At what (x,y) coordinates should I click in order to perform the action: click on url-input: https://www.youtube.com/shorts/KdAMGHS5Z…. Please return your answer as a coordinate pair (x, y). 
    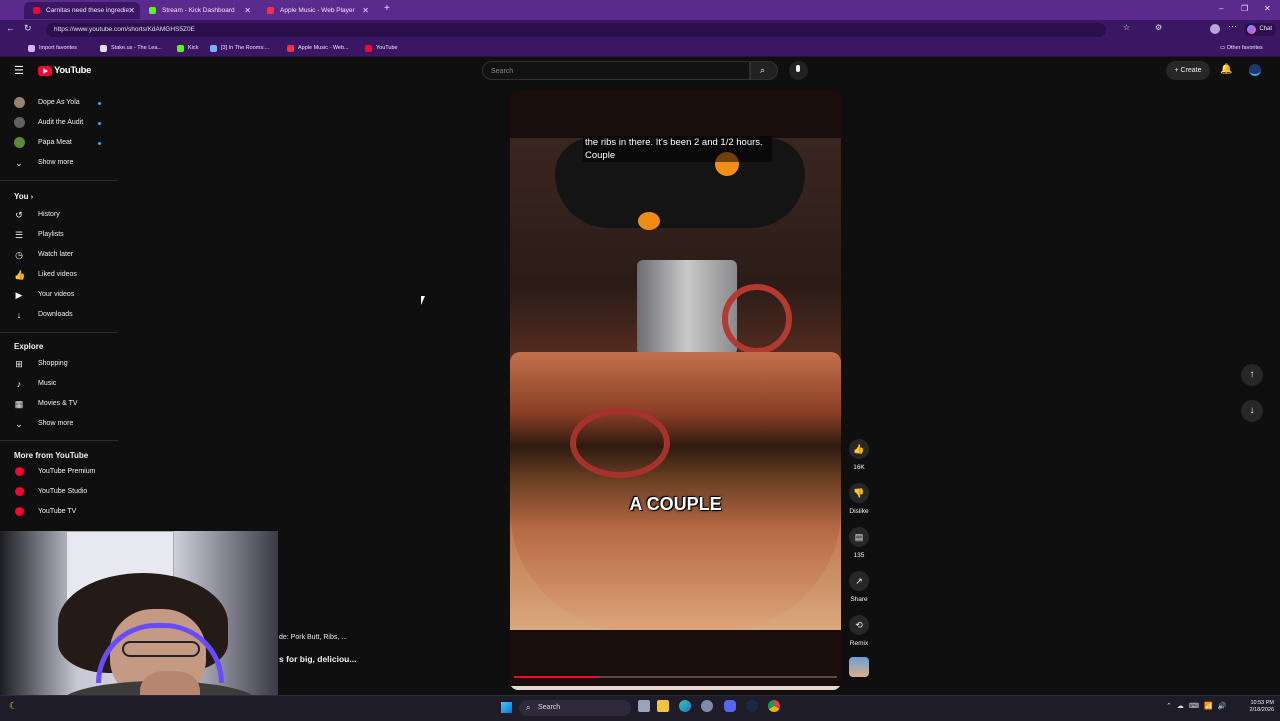
    Looking at the image, I should click on (576, 30).